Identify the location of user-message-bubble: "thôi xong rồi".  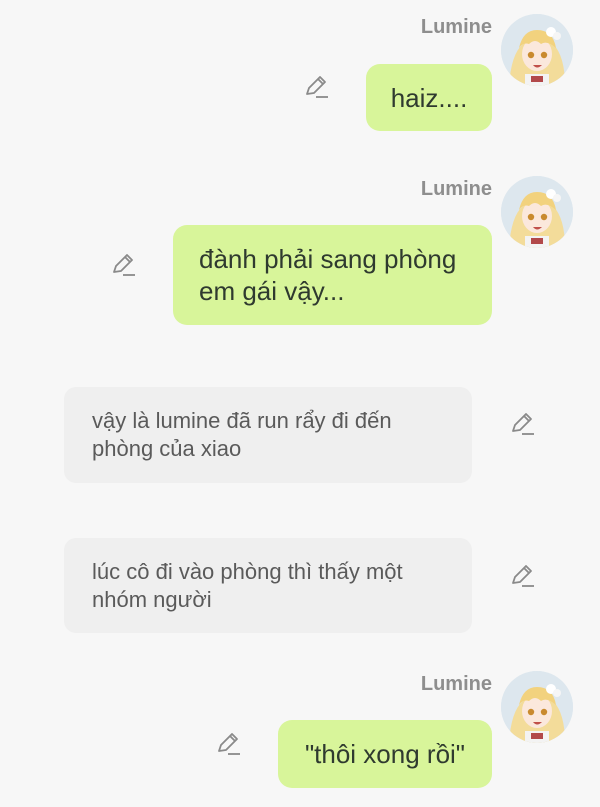
(385, 754).